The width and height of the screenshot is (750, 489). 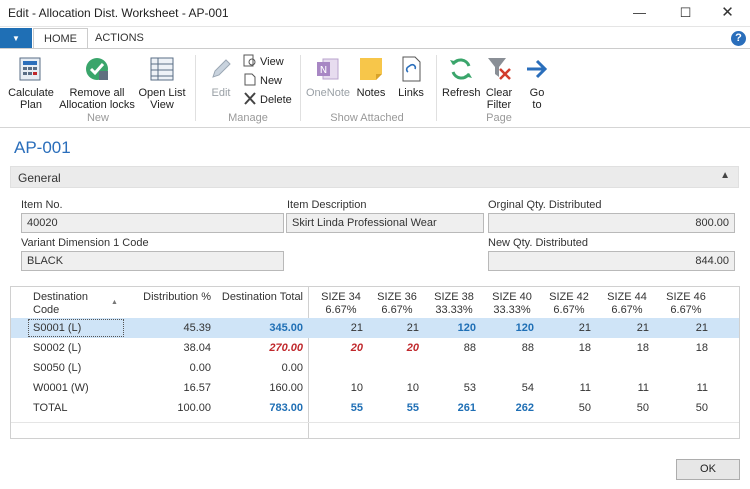 I want to click on header-destination-code: Destination Code, so click(x=60, y=304).